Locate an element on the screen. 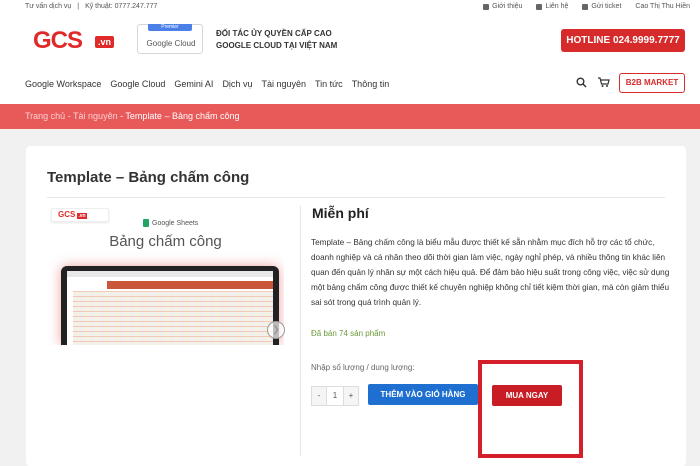  partner-line-1: ĐỐI TÁC ỦY QUYỀN CẤP CAO is located at coordinates (274, 33).